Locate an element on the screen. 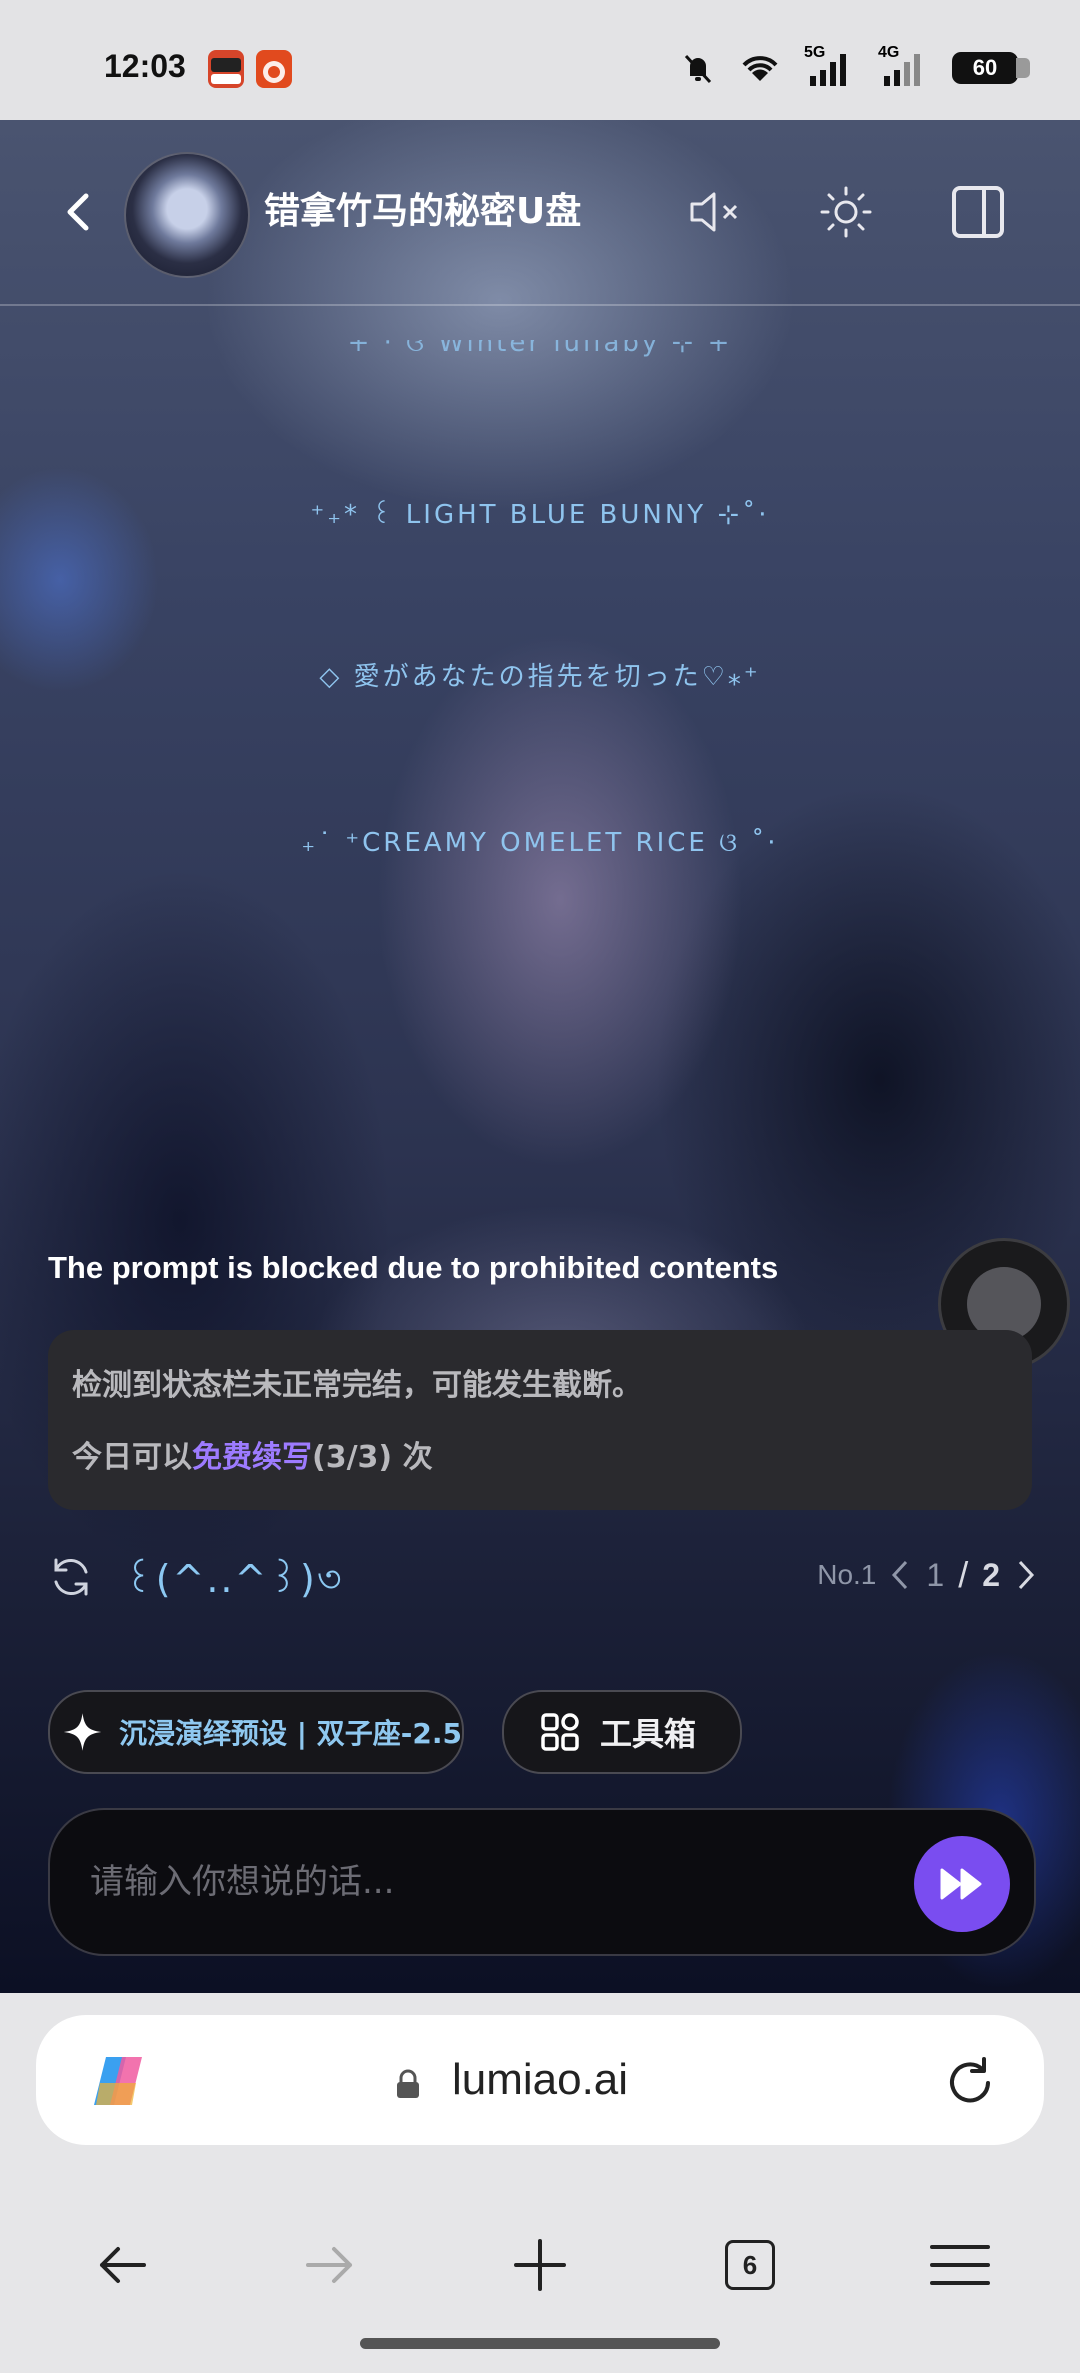 The height and width of the screenshot is (2373, 1080). browser-nav-bar: 6 is located at coordinates (540, 2263).